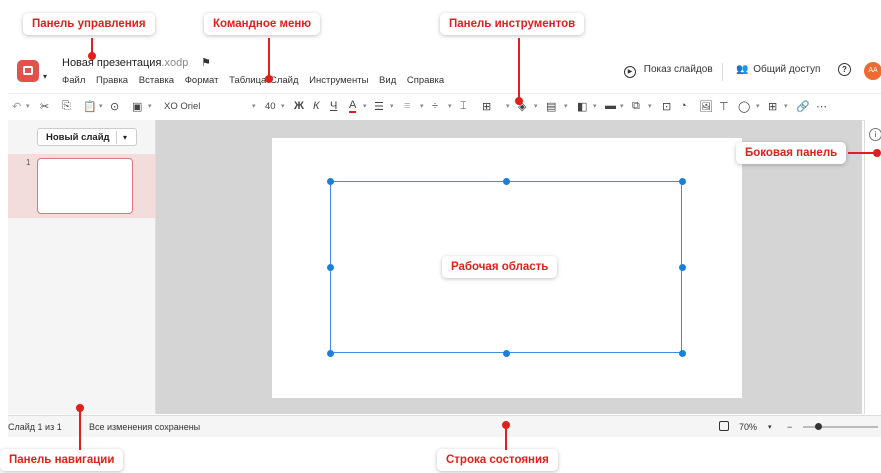 The width and height of the screenshot is (881, 473). I want to click on help-icon: ?, so click(844, 69).